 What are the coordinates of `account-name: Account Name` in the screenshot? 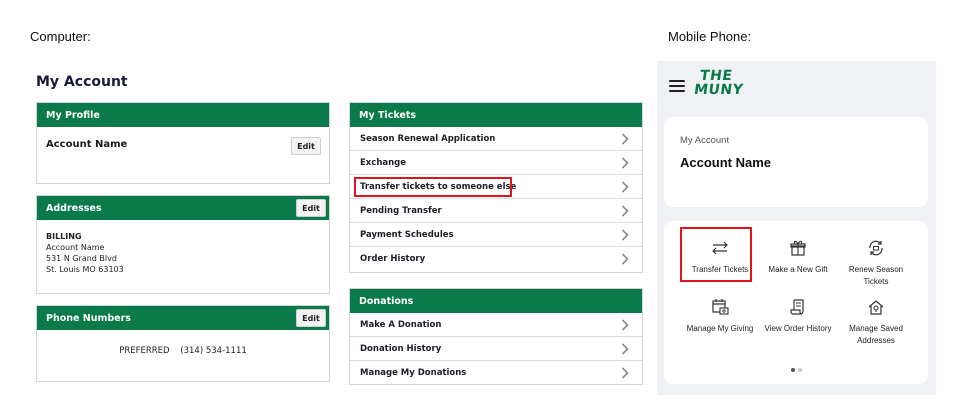 It's located at (87, 144).